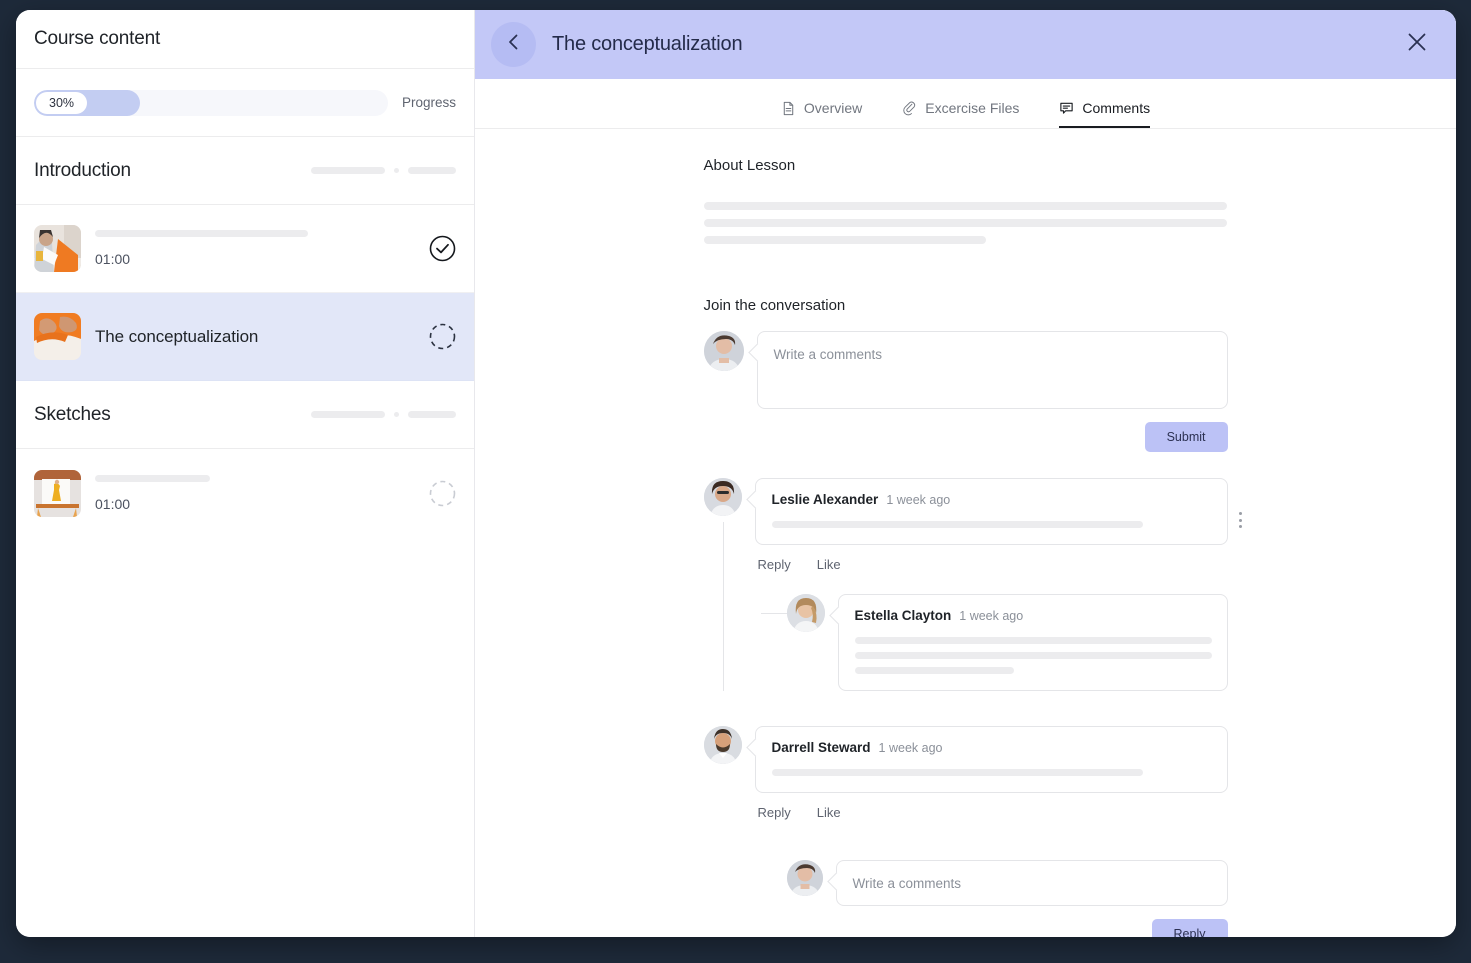 Image resolution: width=1471 pixels, height=963 pixels. I want to click on avatar-darrell-steward, so click(722, 745).